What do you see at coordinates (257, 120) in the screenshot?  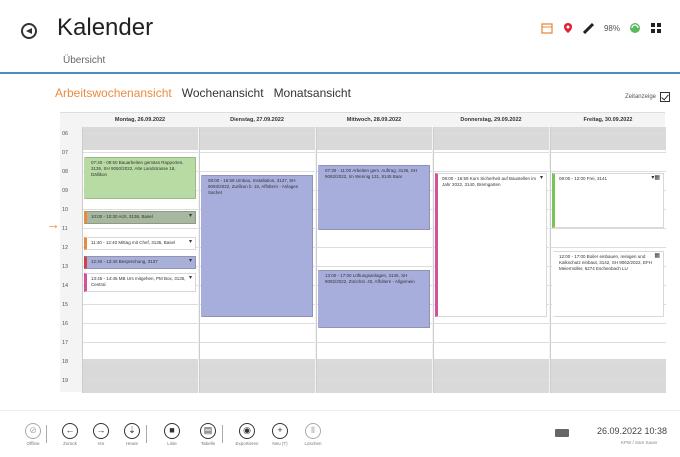 I see `day-header: Dienstag, 27.09.2022` at bounding box center [257, 120].